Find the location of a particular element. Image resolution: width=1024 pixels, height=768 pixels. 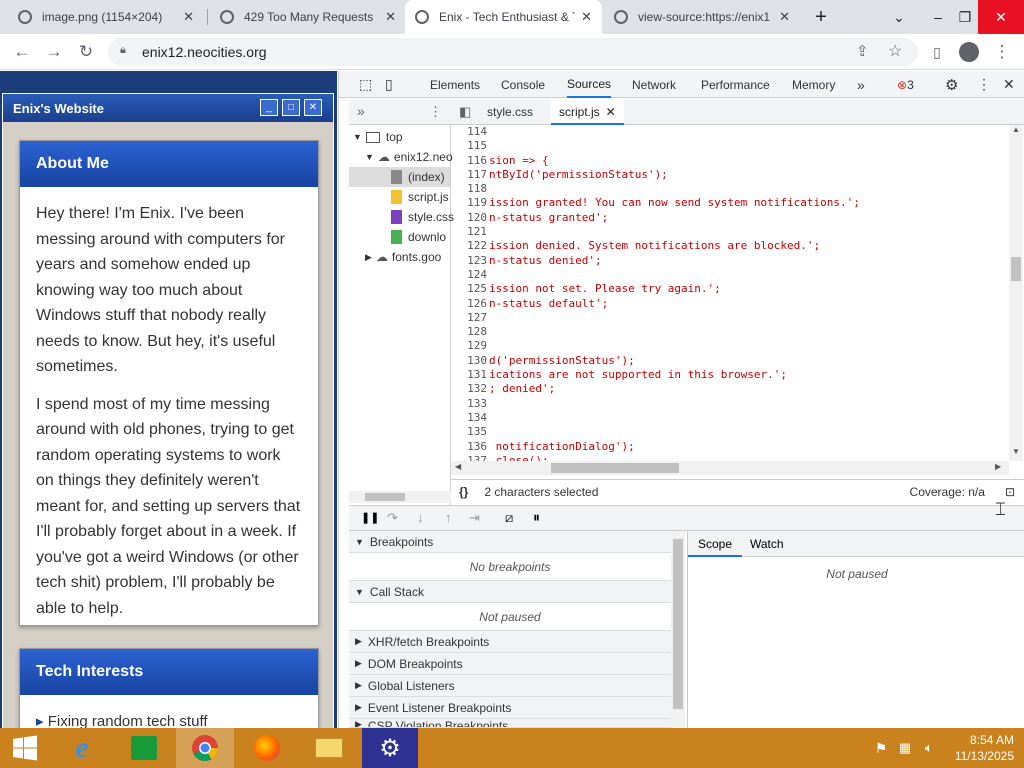

share-icon: ⇪ is located at coordinates (862, 51).